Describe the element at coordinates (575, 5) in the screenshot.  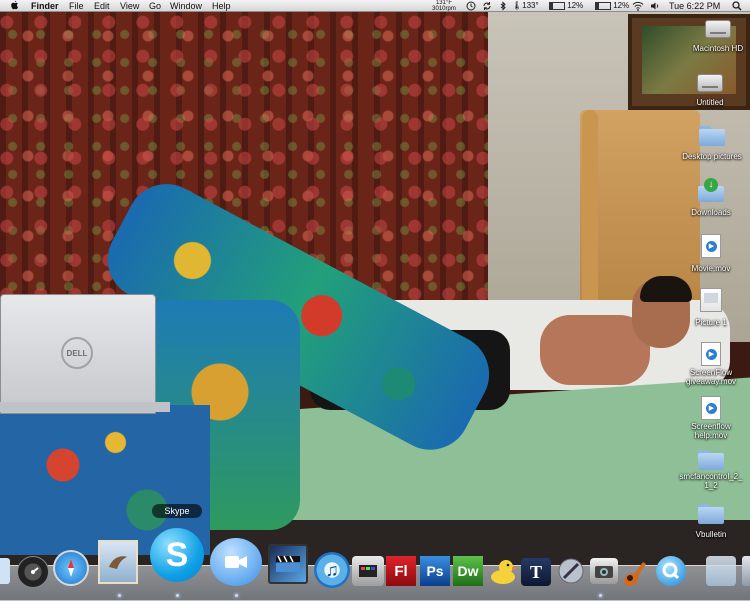
I see `battery-percent-1: 12%` at that location.